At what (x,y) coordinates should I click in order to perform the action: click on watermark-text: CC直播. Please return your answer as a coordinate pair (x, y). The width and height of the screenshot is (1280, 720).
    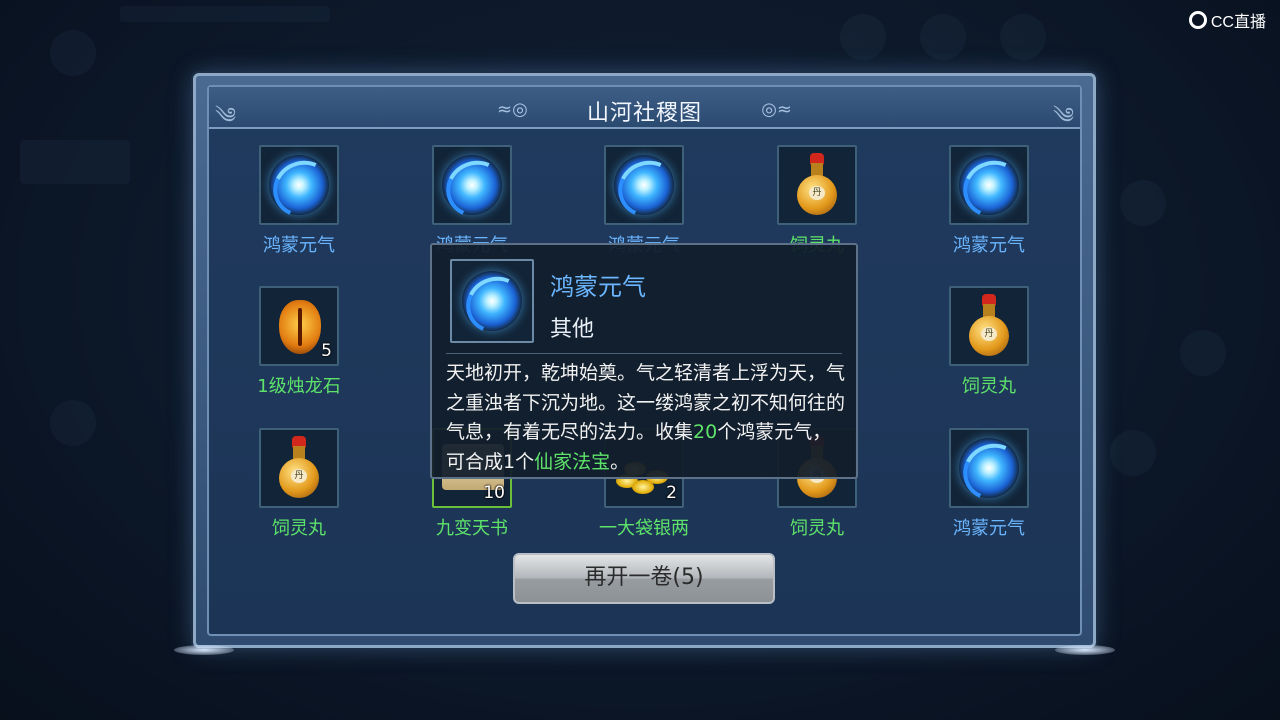
    Looking at the image, I should click on (1238, 22).